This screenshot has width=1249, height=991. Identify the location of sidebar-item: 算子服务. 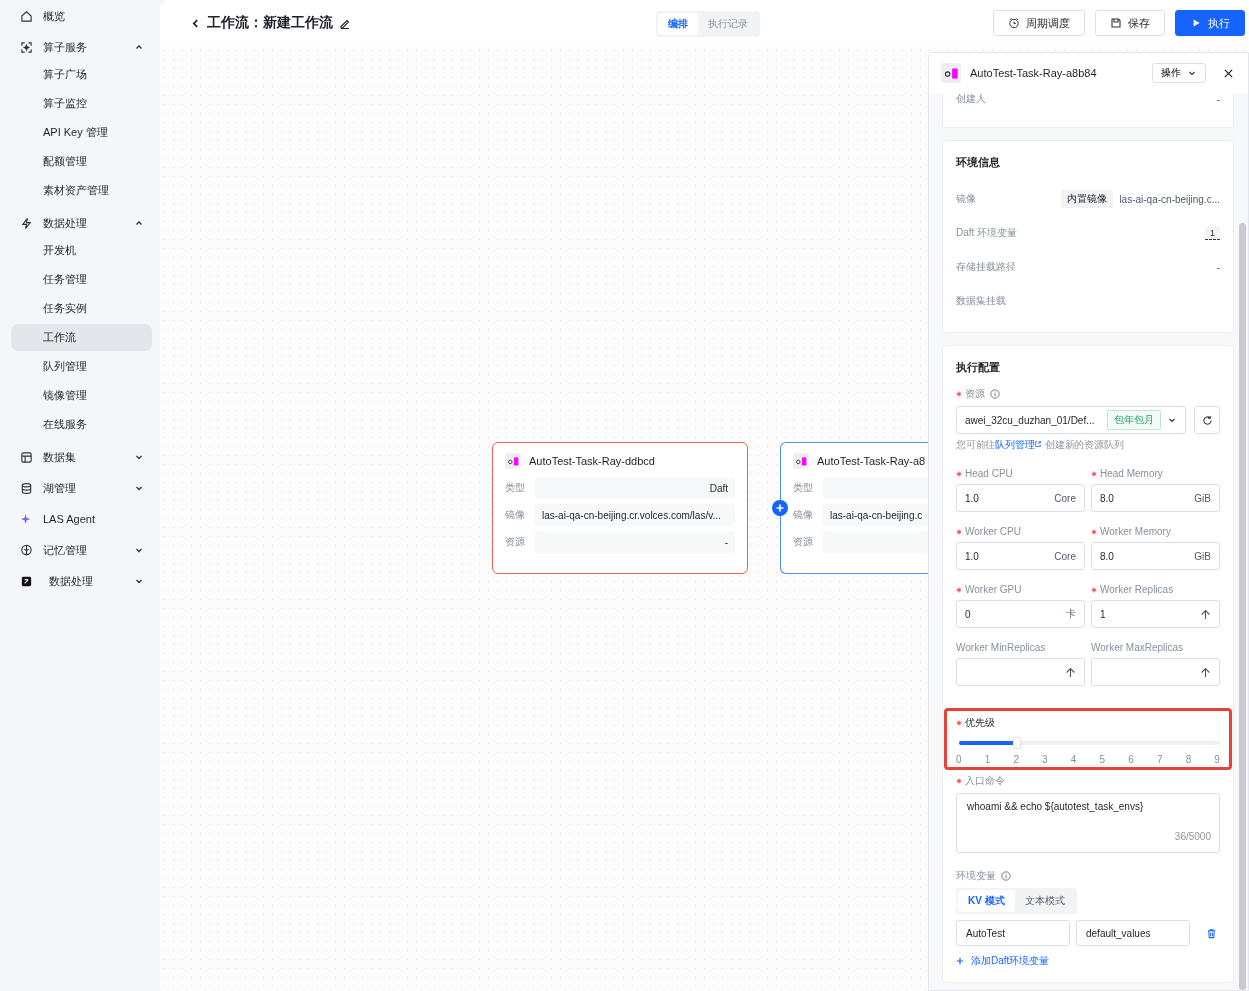
(82, 47).